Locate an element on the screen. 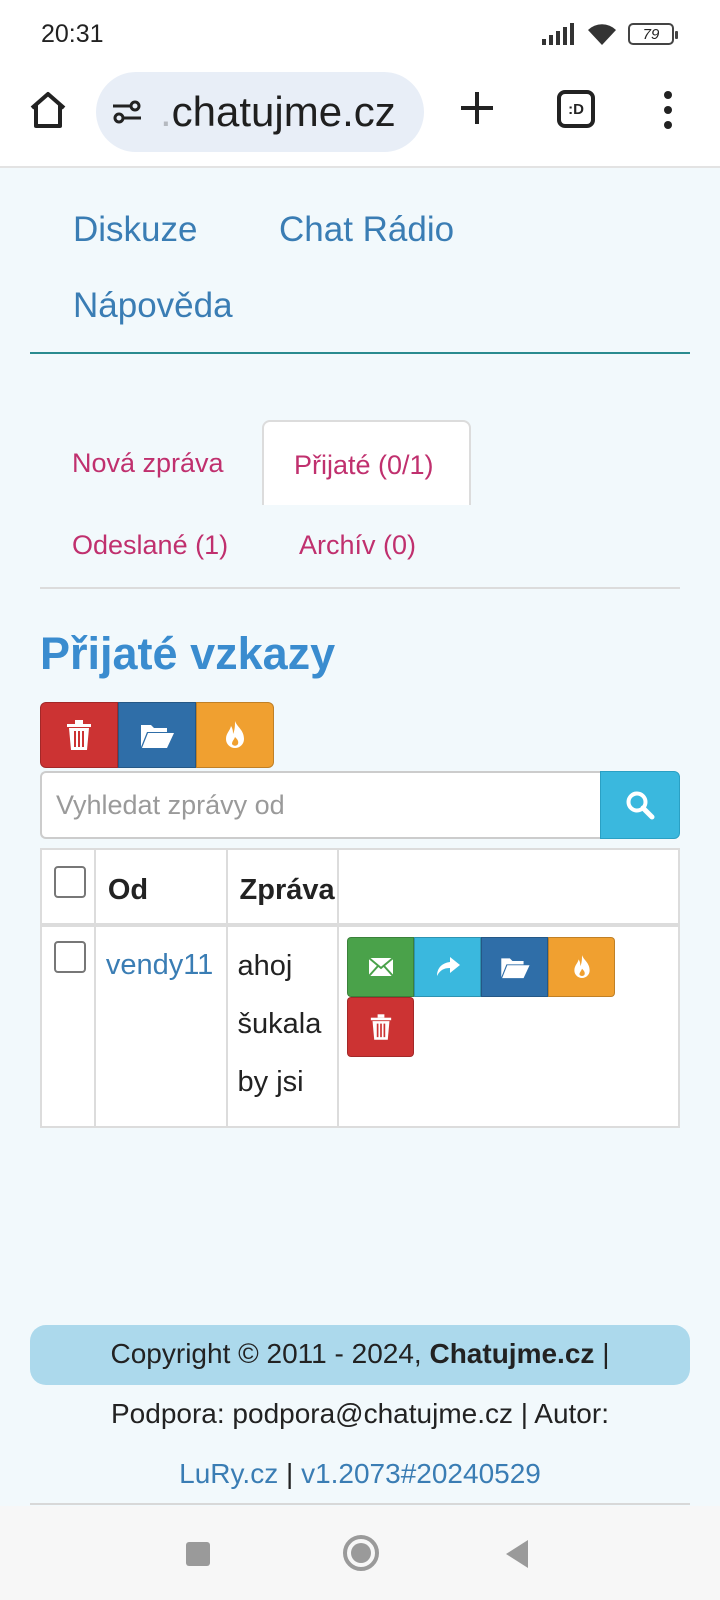 This screenshot has width=720, height=1600. system-navigation-bar is located at coordinates (360, 1553).